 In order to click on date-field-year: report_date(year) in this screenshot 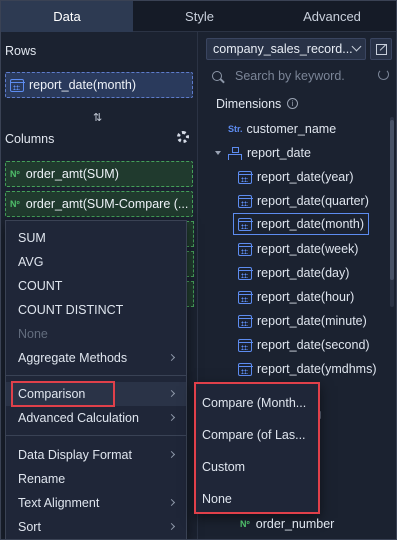, I will do `click(295, 177)`.